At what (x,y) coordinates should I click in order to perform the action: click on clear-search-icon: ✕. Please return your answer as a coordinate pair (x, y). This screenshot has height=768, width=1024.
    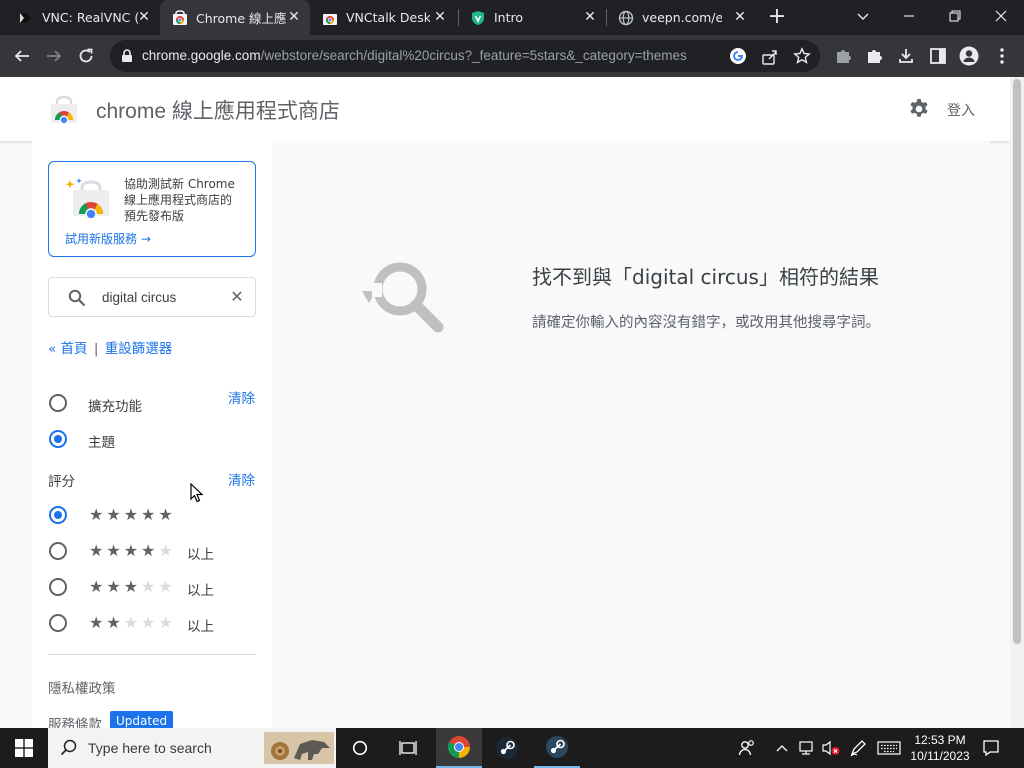
    Looking at the image, I should click on (237, 297).